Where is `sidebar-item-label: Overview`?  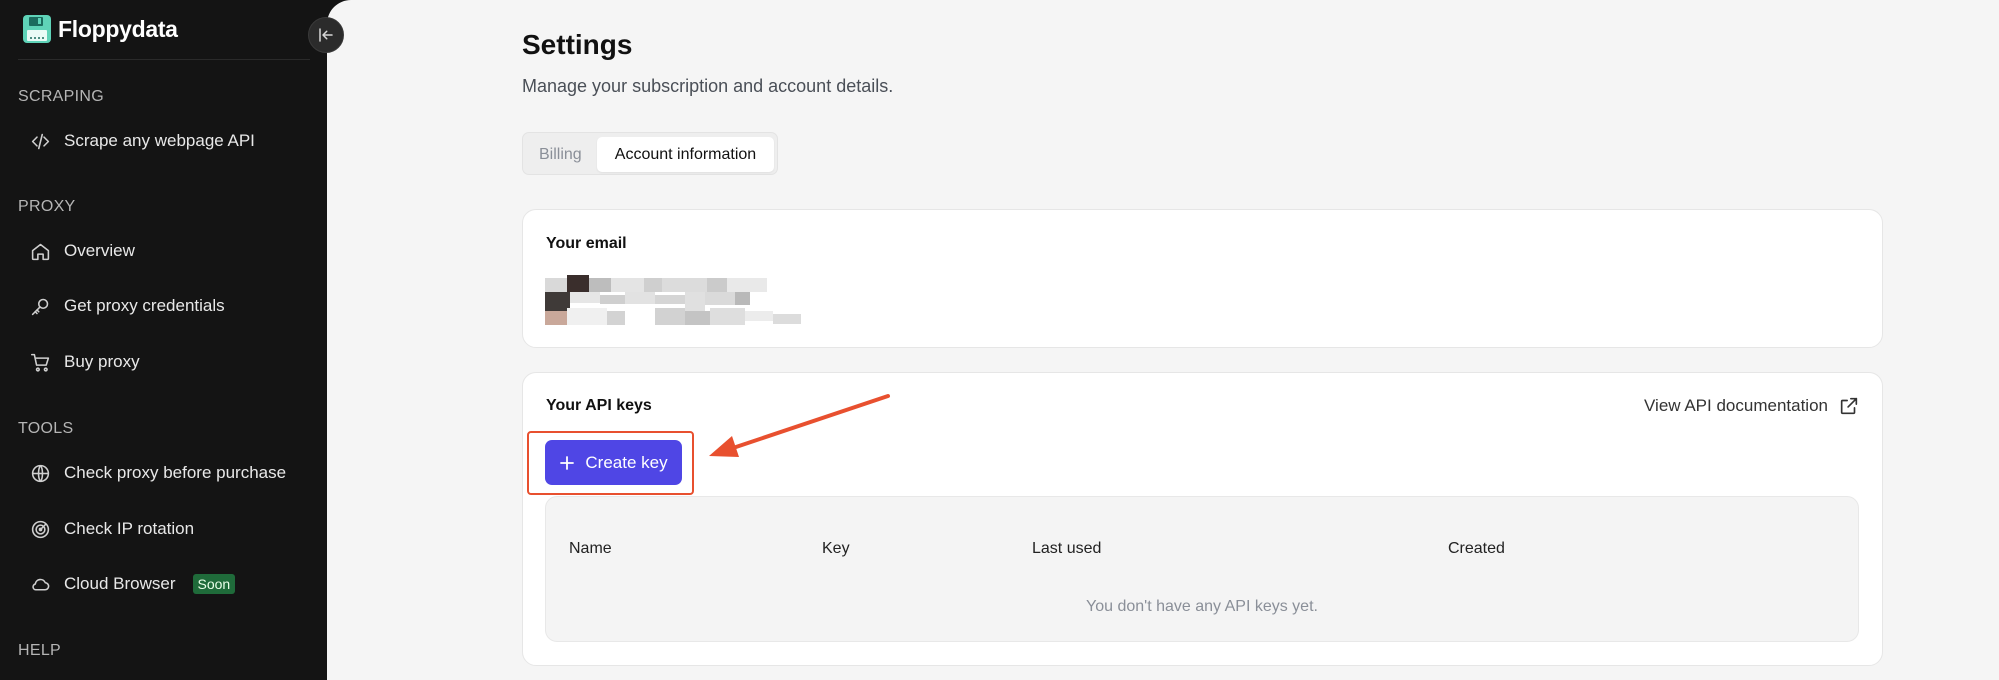 sidebar-item-label: Overview is located at coordinates (99, 250).